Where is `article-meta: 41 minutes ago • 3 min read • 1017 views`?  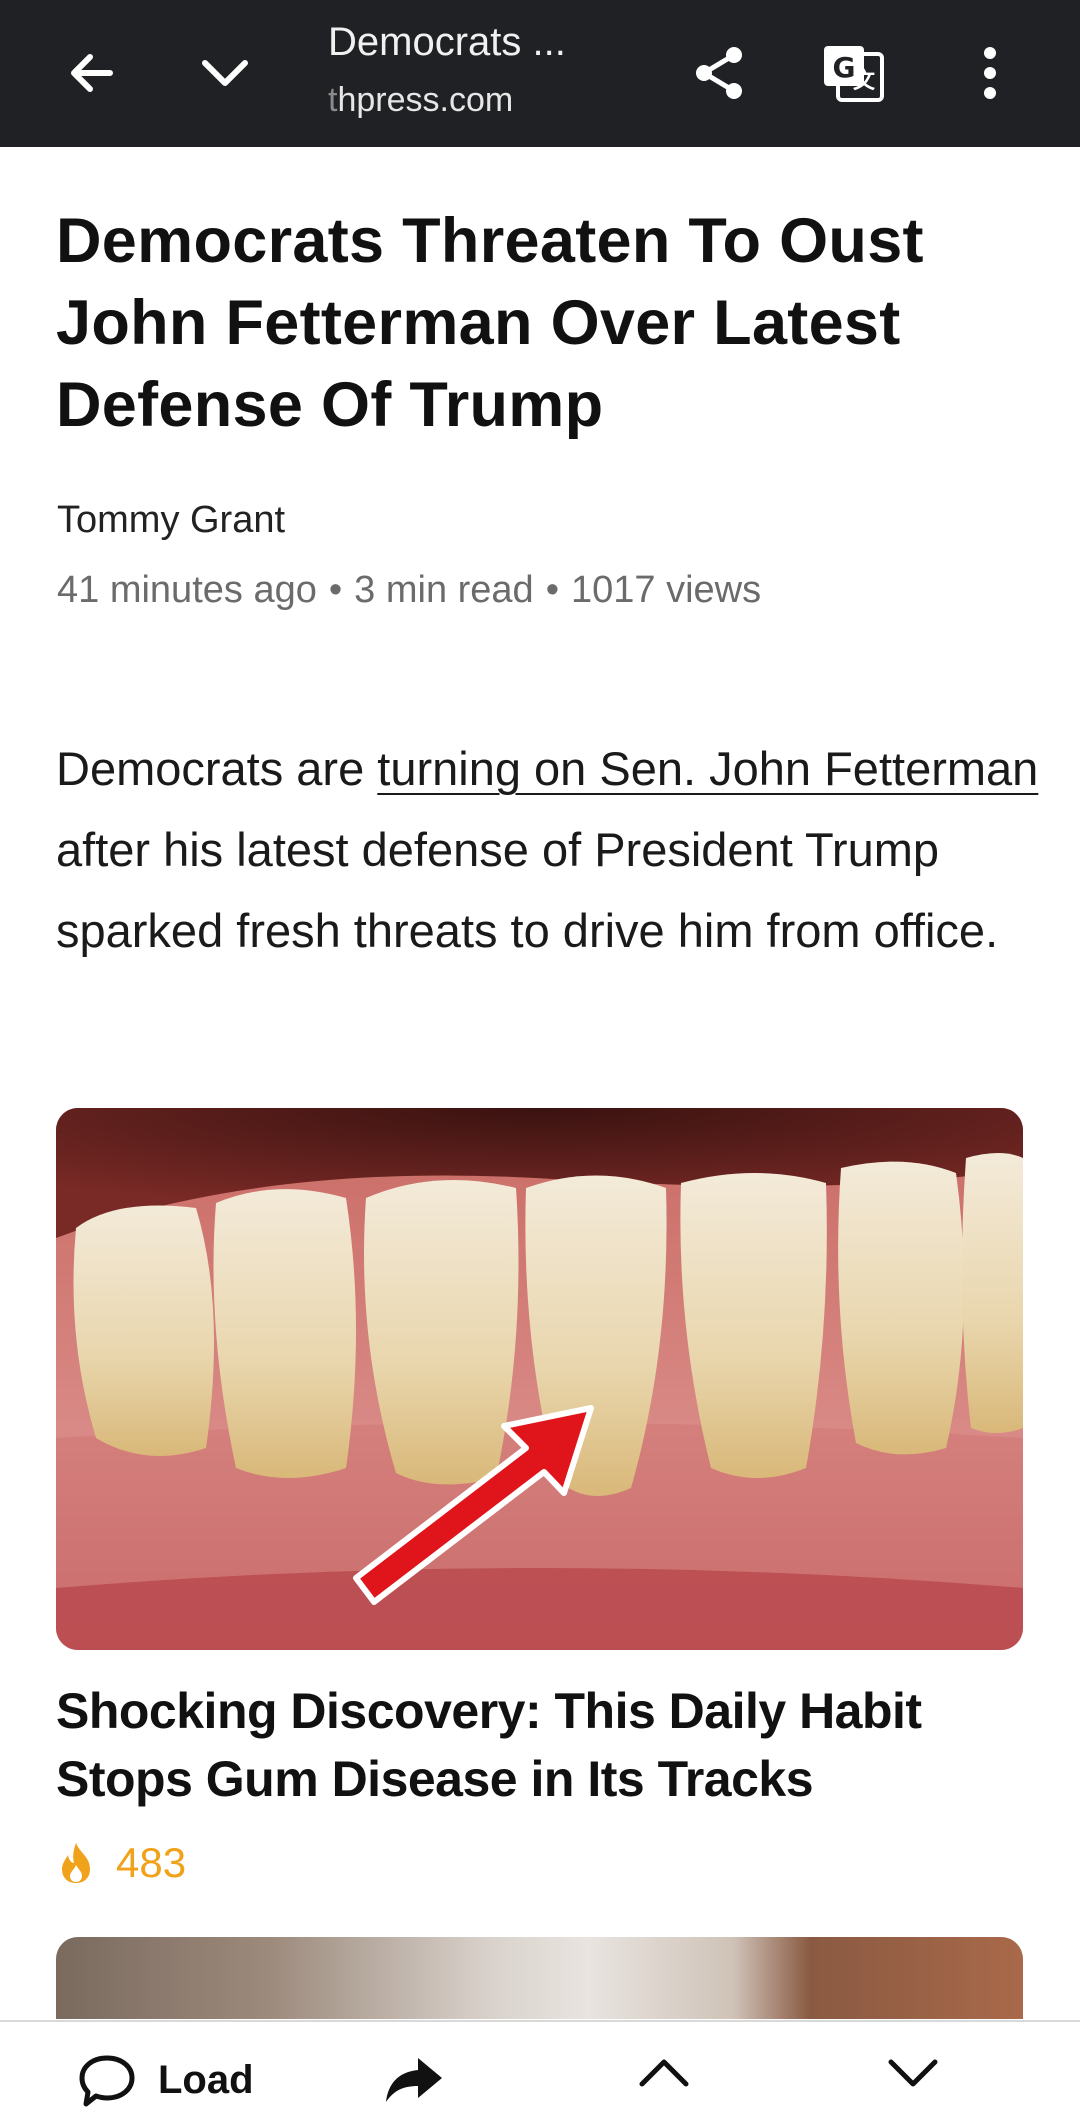
article-meta: 41 minutes ago • 3 min read • 1017 views is located at coordinates (409, 590).